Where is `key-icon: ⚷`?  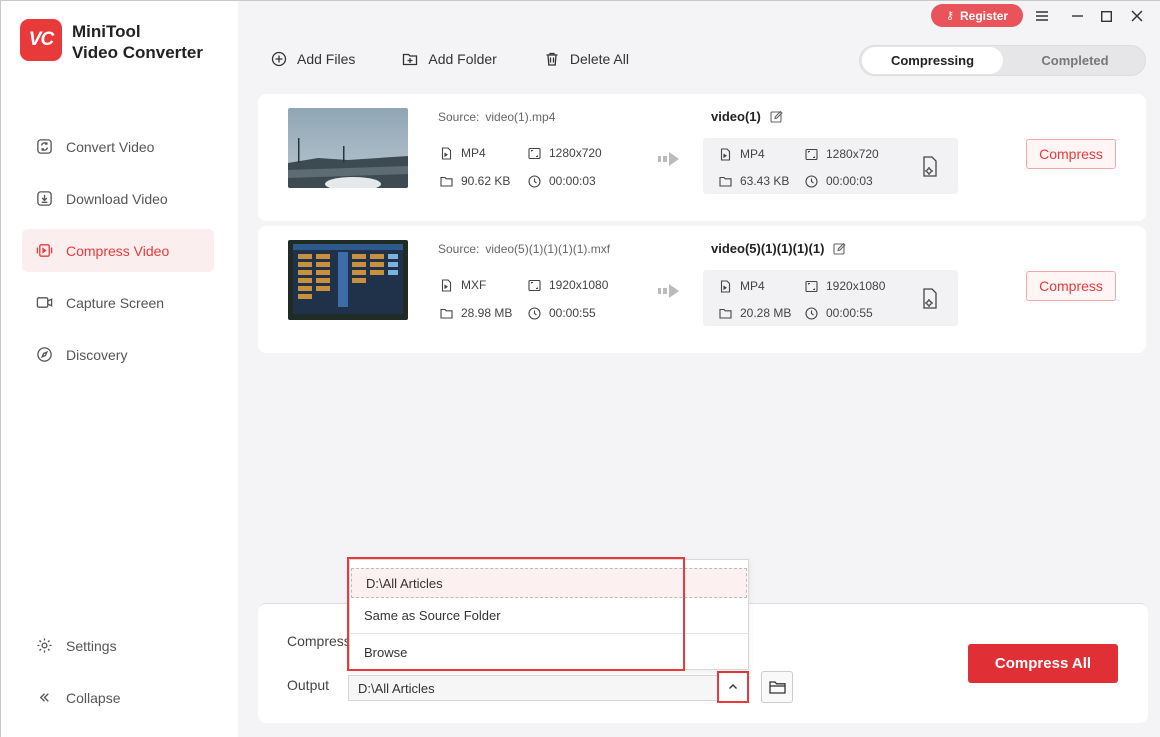
key-icon: ⚷ is located at coordinates (950, 16).